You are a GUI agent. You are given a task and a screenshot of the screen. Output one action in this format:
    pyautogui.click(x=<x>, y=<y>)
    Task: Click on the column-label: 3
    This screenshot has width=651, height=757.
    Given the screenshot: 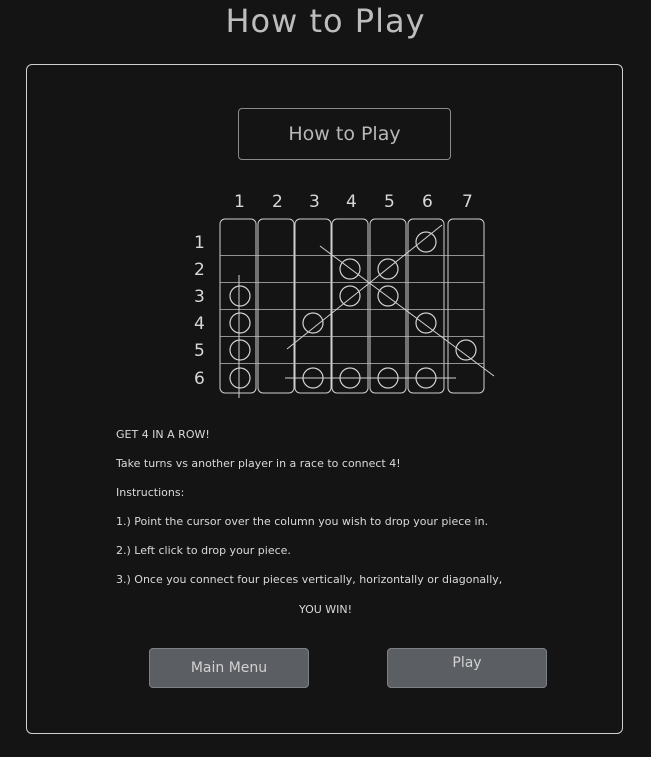 What is the action you would take?
    pyautogui.click(x=314, y=202)
    